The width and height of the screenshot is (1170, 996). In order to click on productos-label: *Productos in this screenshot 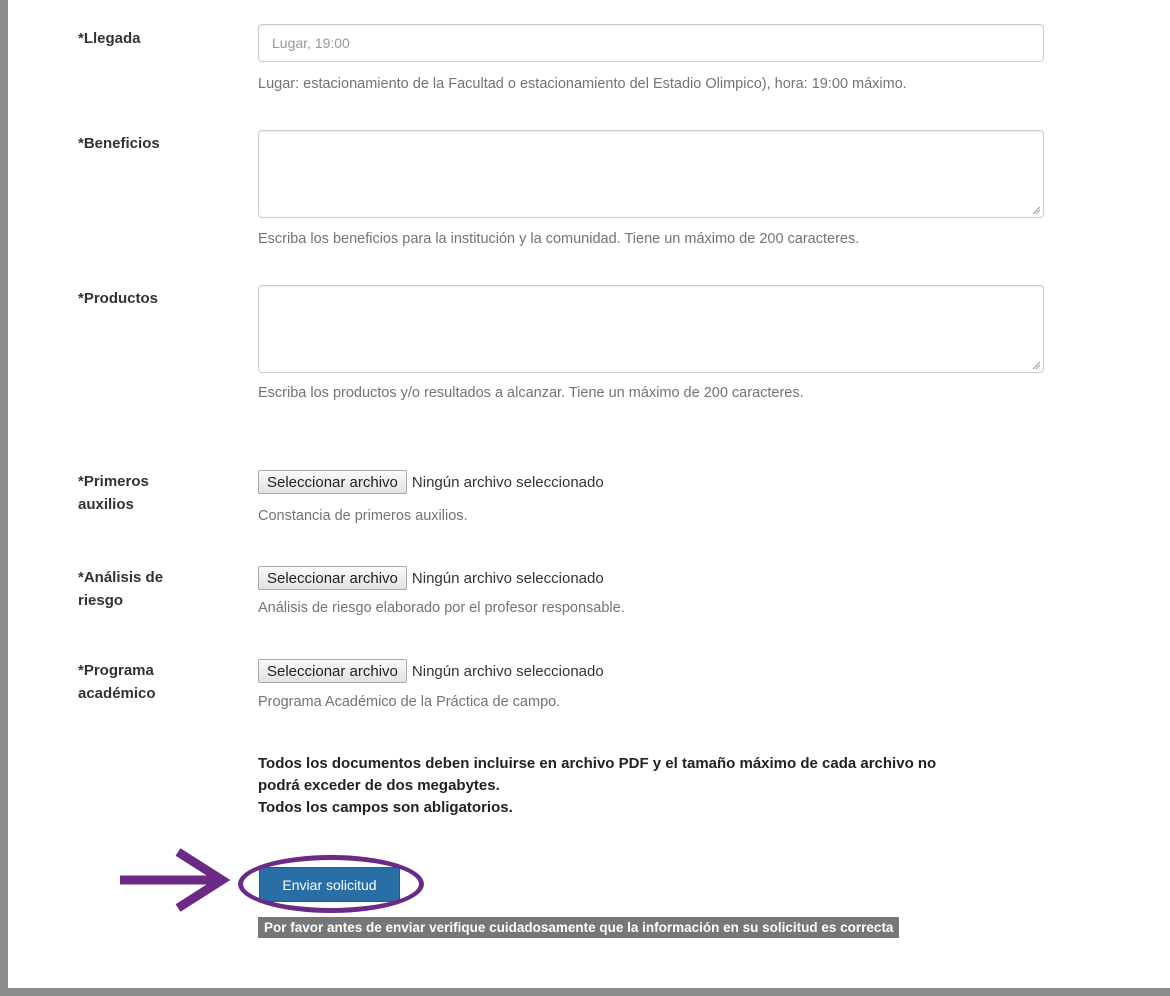, I will do `click(118, 298)`.